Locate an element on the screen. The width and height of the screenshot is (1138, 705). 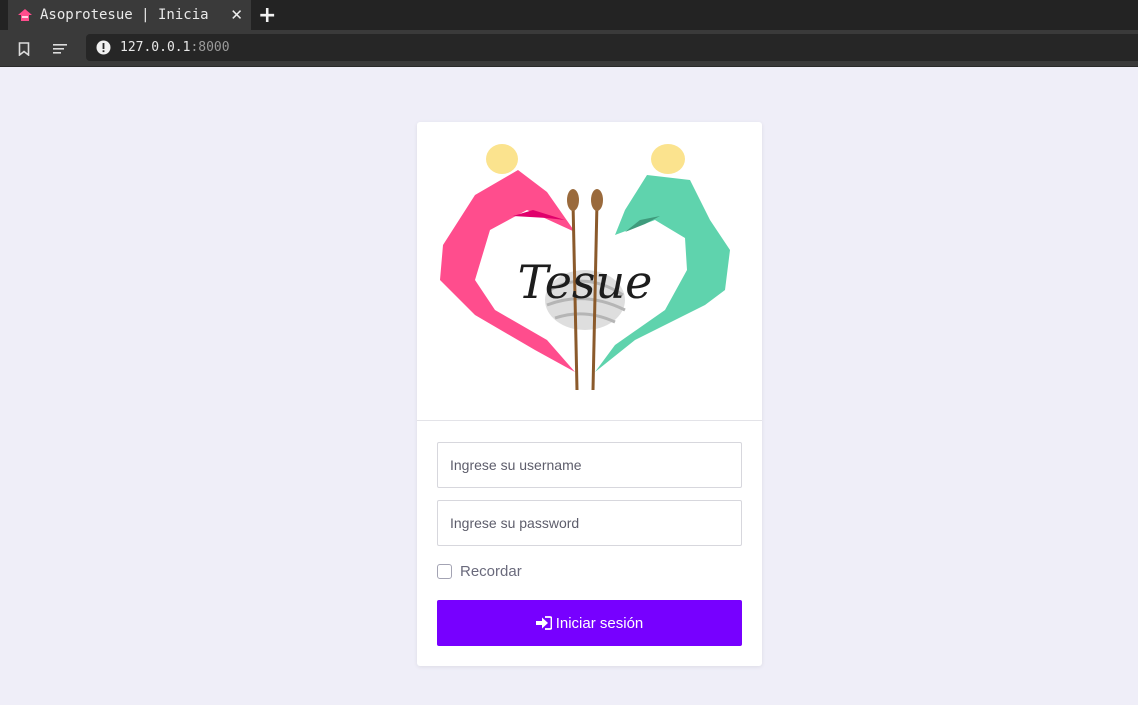
browser-tab: Asoprotesue | Inicia ✕ is located at coordinates (129, 15).